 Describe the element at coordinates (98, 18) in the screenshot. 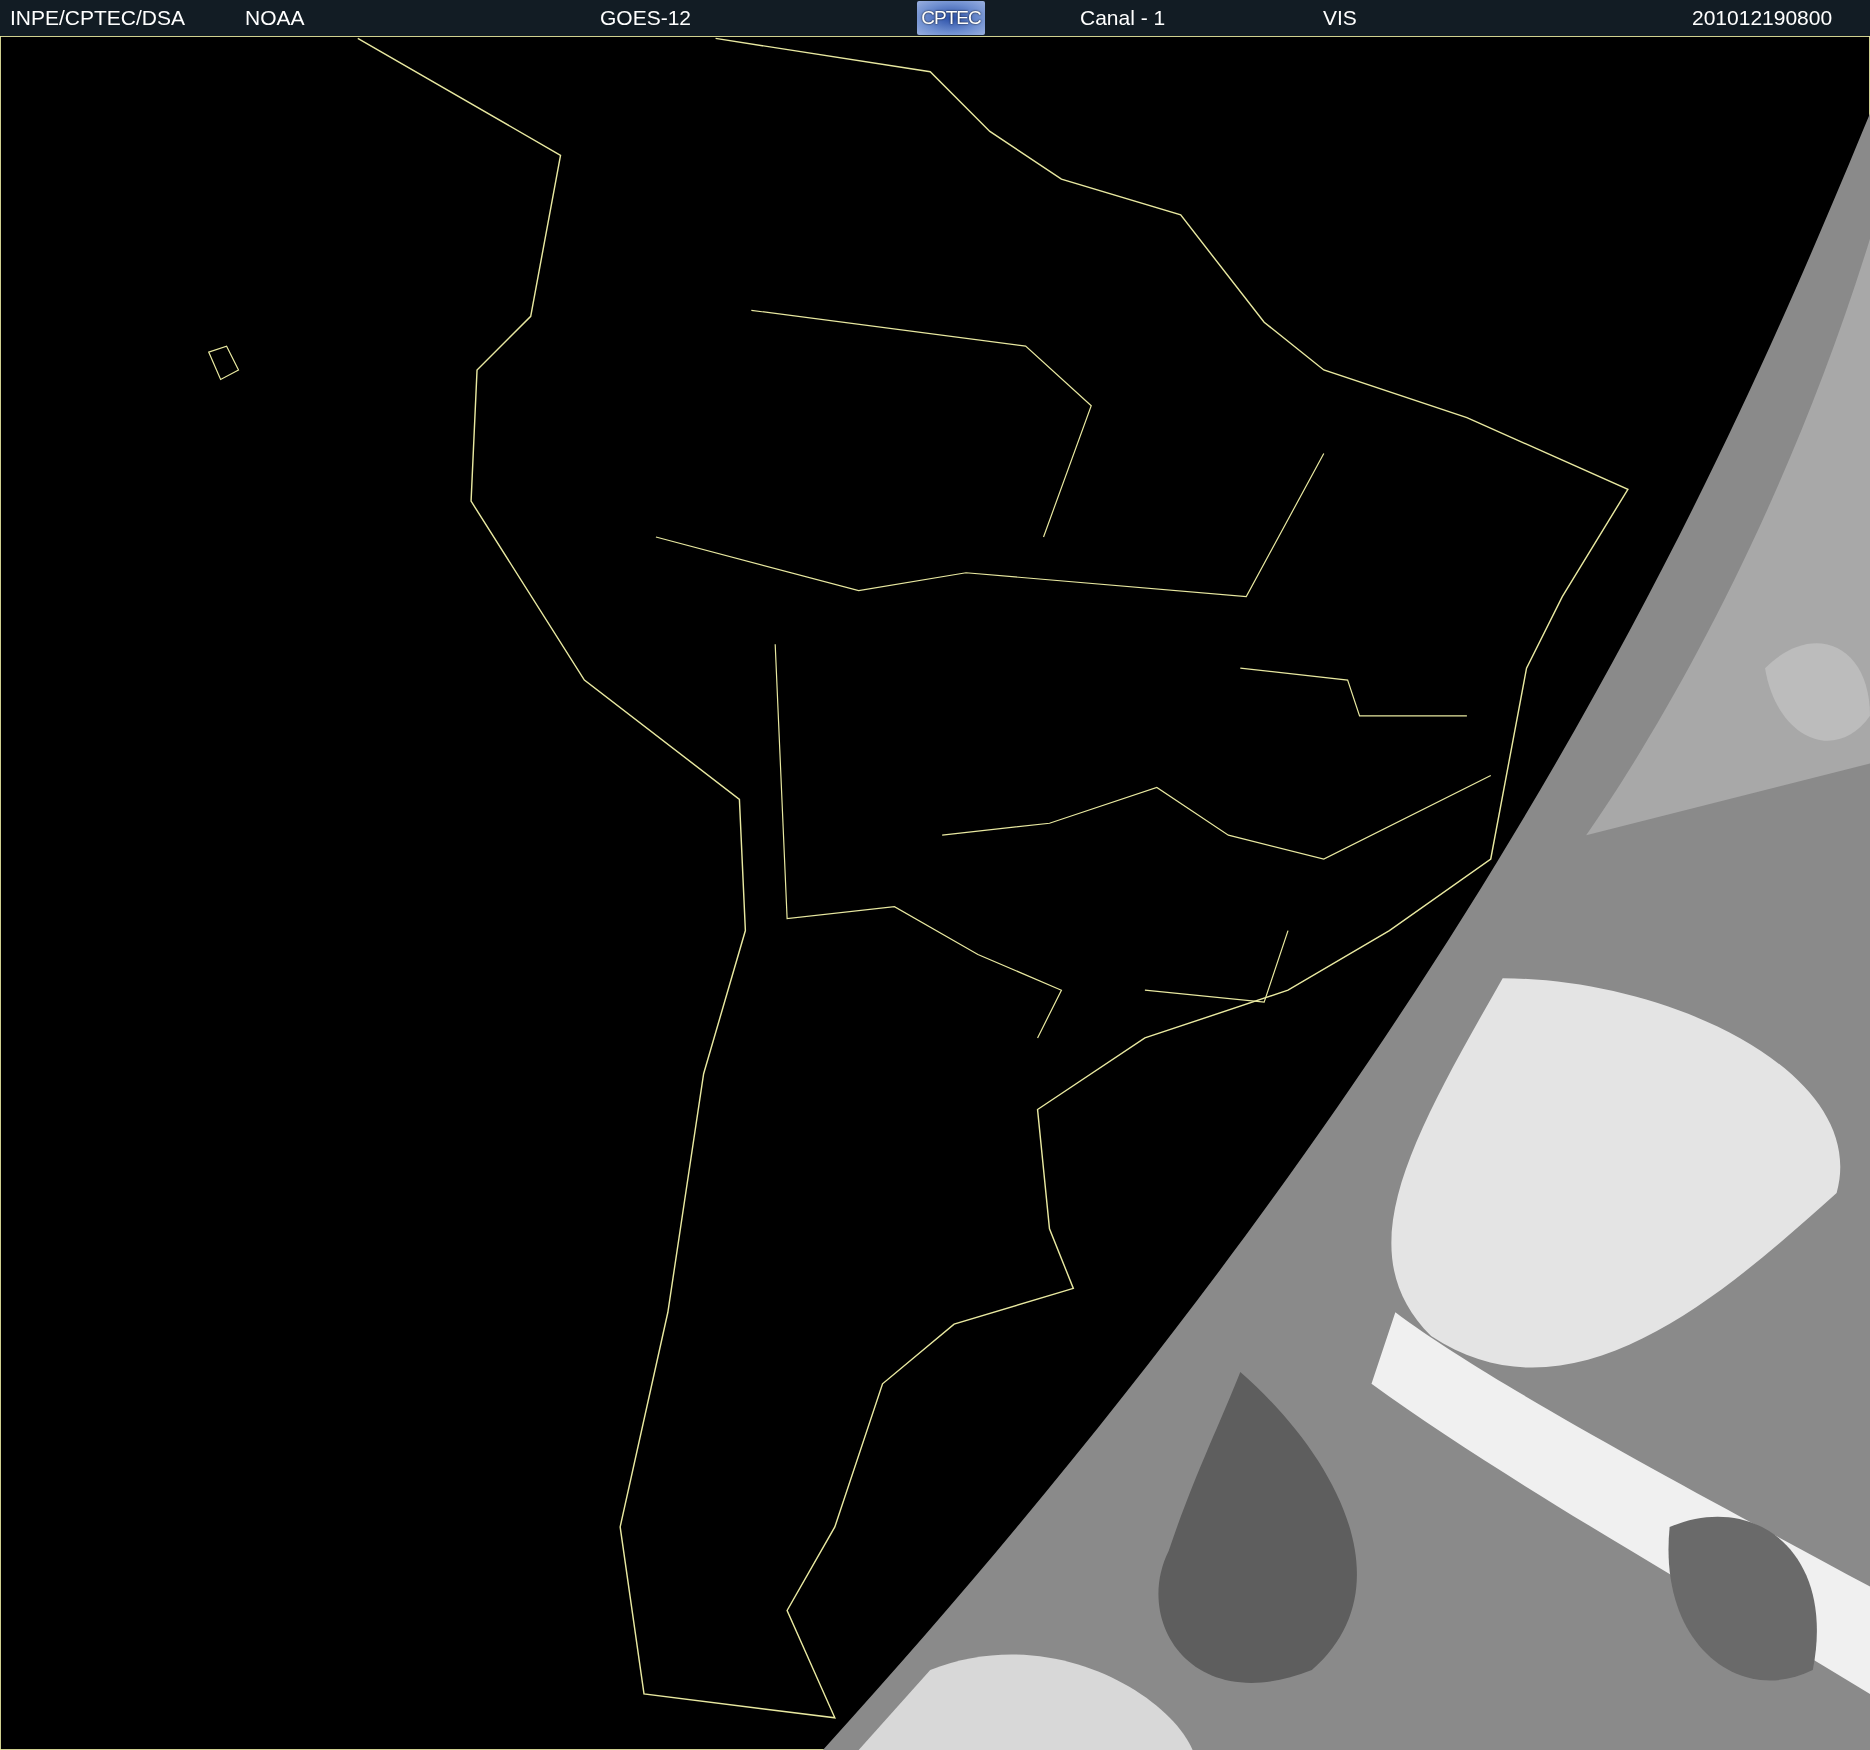

I see `header-label: INPE/CPTEC/DSA` at that location.